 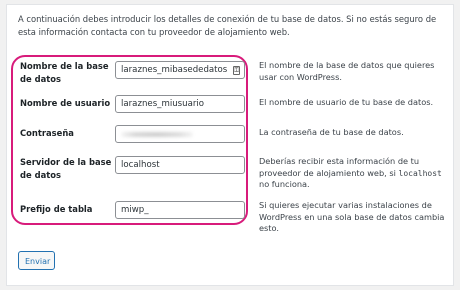 What do you see at coordinates (180, 165) in the screenshot?
I see `dbhost-input: localhost` at bounding box center [180, 165].